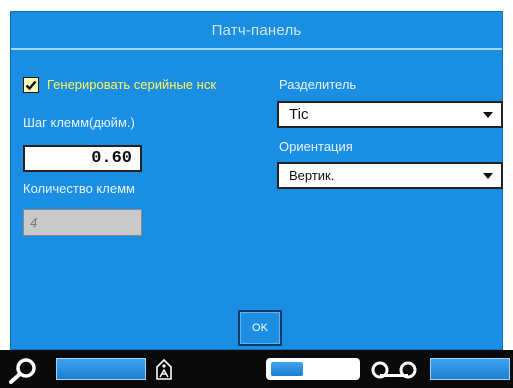  Describe the element at coordinates (470, 369) in the screenshot. I see `status-indicator-right` at that location.